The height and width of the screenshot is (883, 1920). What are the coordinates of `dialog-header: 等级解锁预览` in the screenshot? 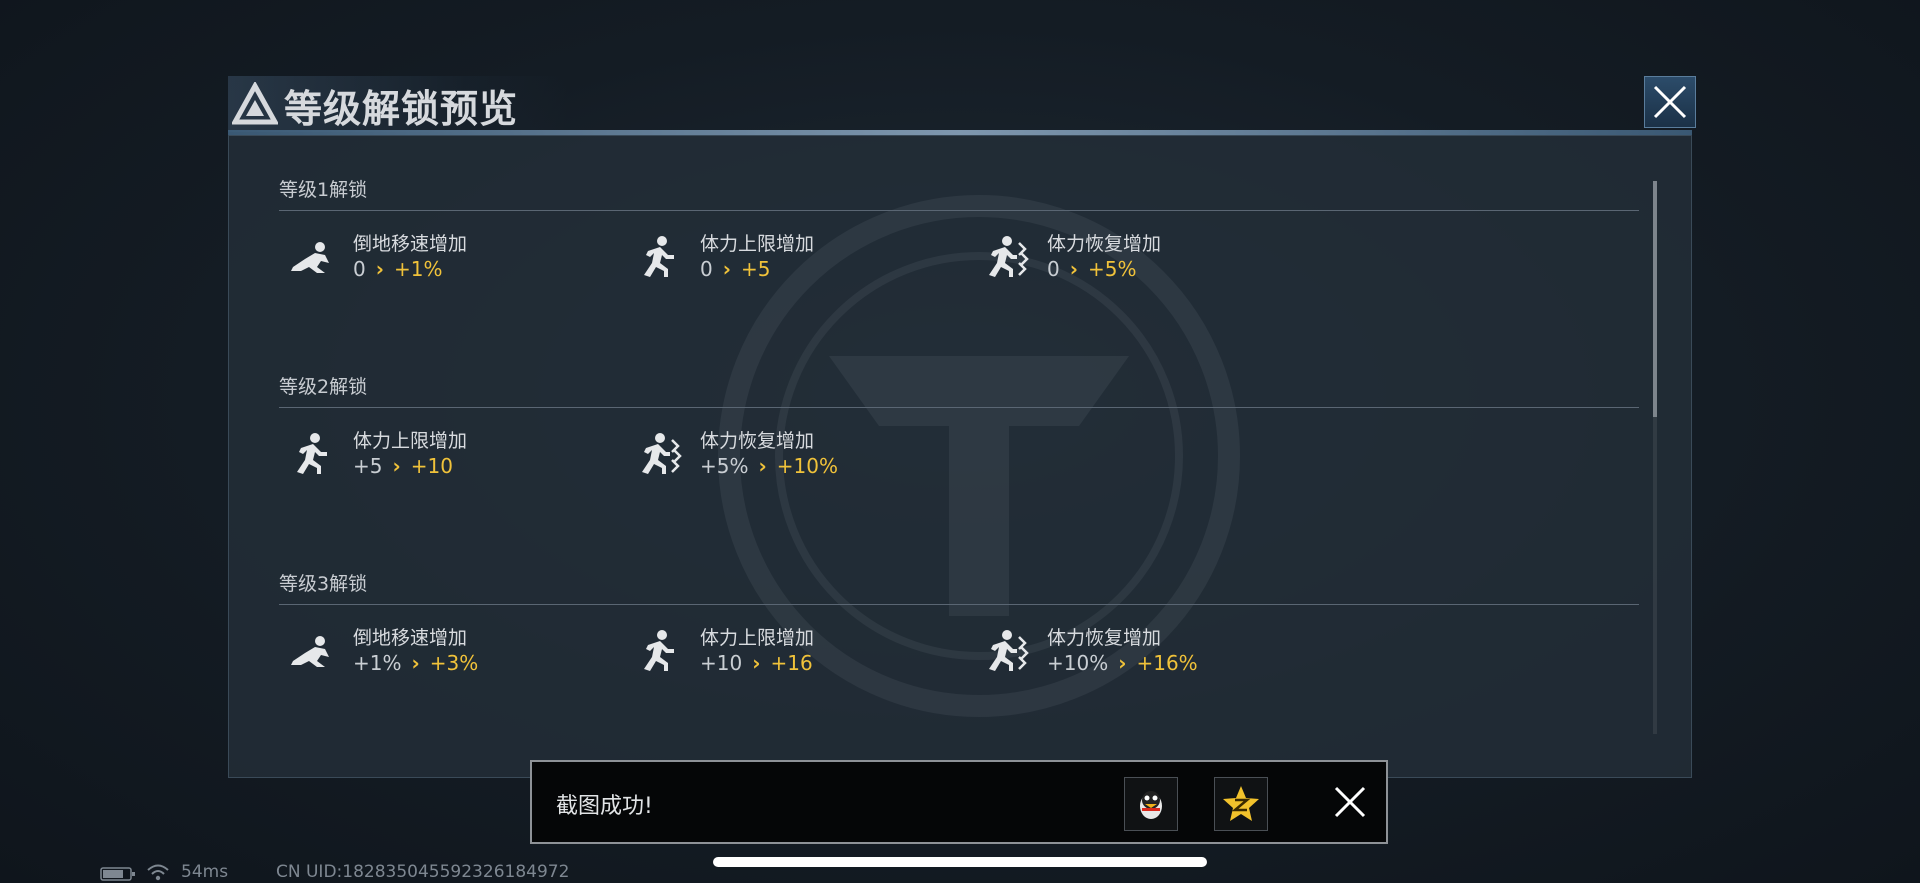 It's located at (962, 106).